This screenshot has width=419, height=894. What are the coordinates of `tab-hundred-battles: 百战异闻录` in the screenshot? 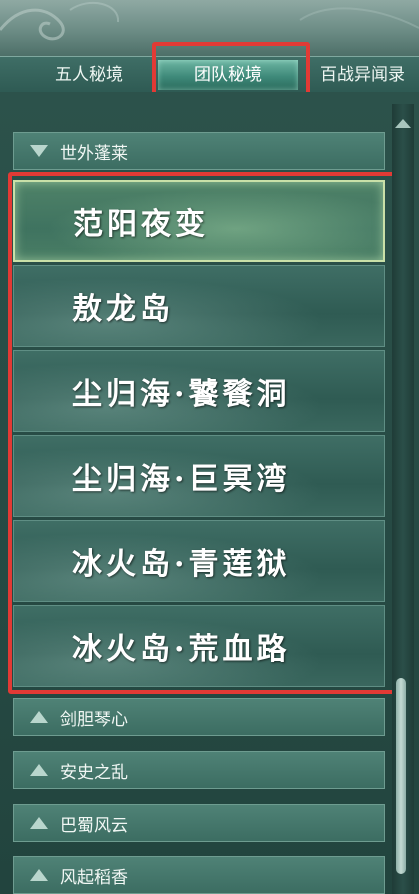 It's located at (362, 75).